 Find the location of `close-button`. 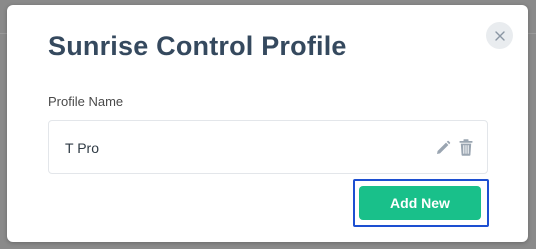

close-button is located at coordinates (499, 35).